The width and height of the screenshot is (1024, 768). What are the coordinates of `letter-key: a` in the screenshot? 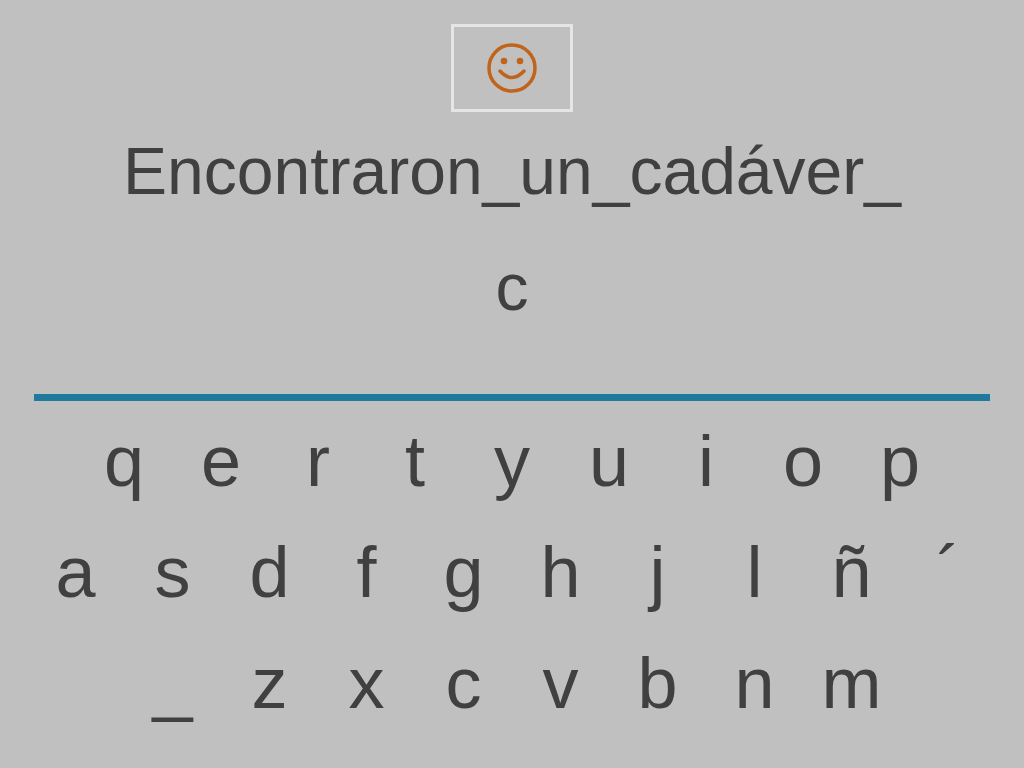 It's located at (75, 571).